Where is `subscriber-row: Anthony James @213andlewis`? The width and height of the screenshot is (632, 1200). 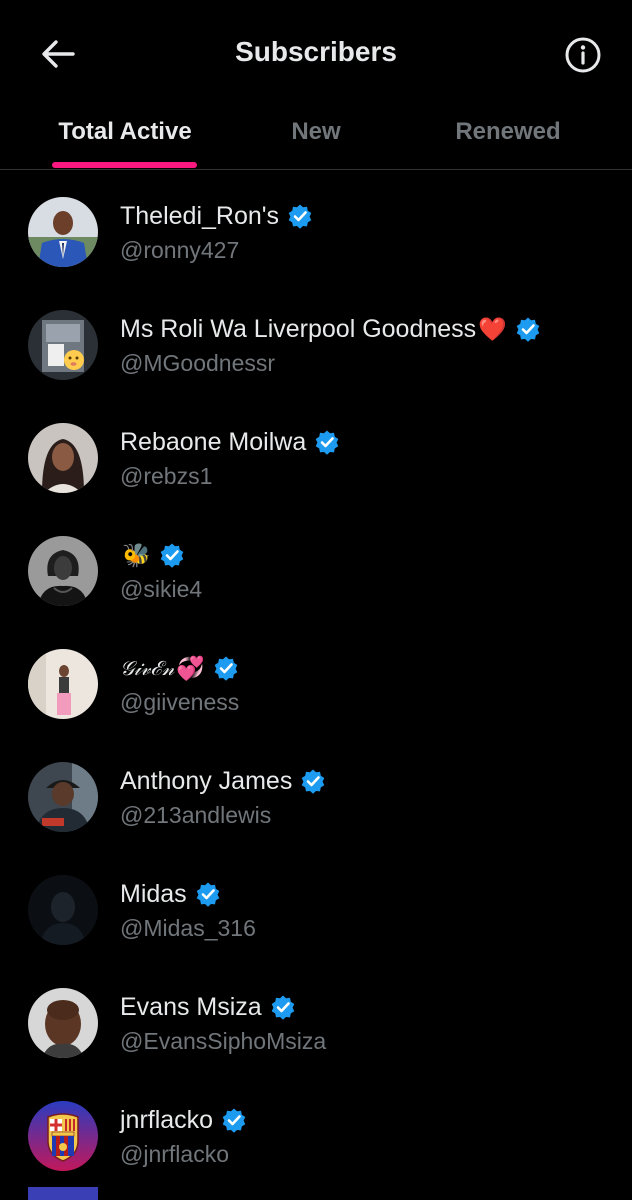
subscriber-row: Anthony James @213andlewis is located at coordinates (316, 791).